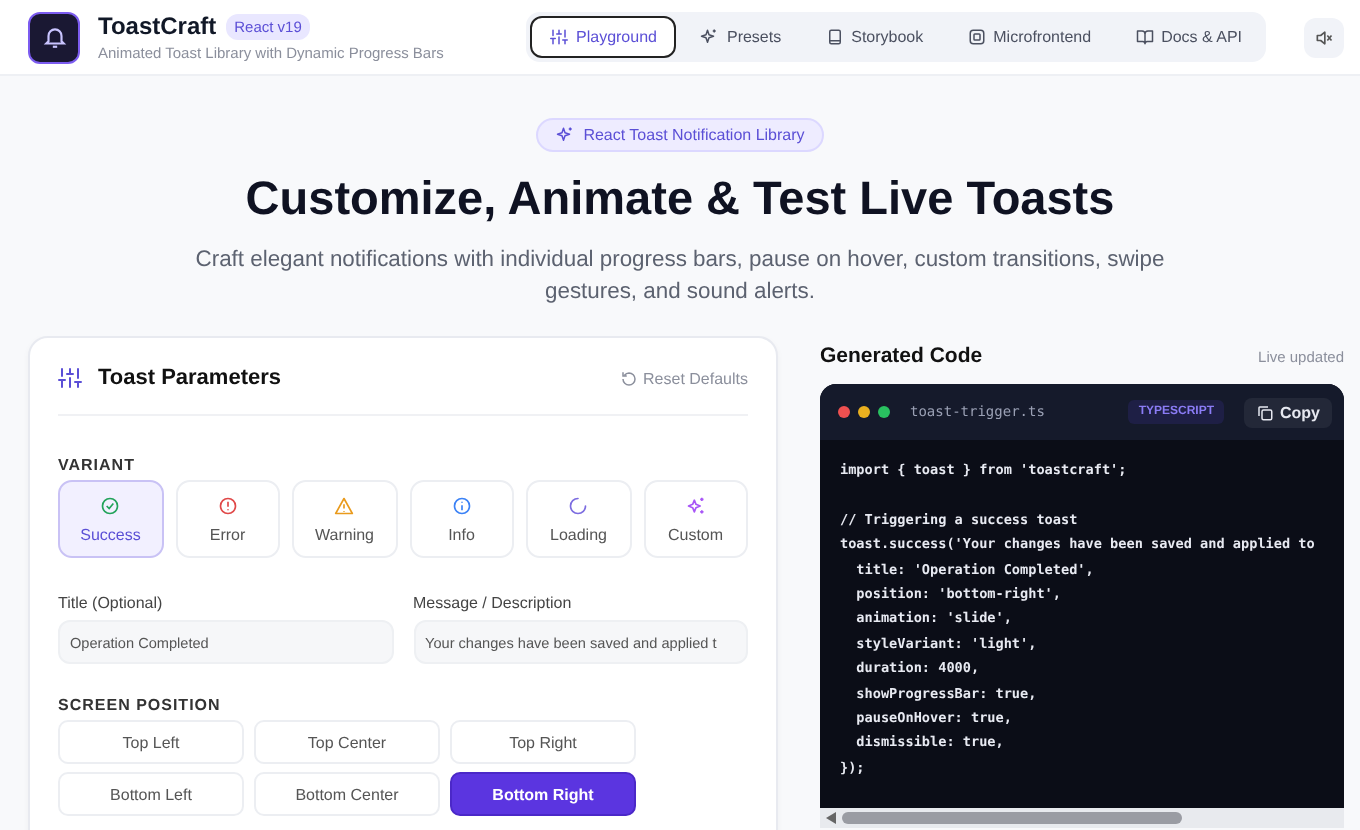 The image size is (1360, 830). Describe the element at coordinates (543, 742) in the screenshot. I see `position-option: Top Right` at that location.